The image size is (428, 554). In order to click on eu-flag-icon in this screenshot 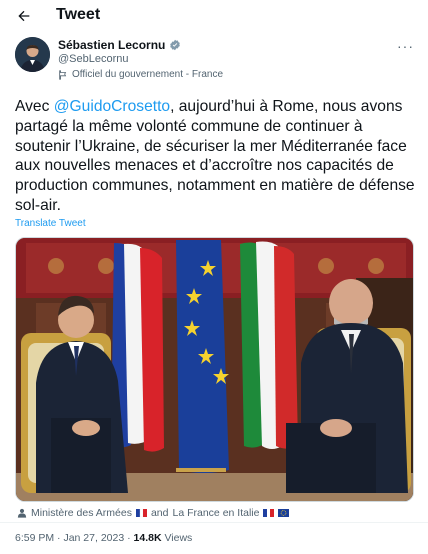, I will do `click(284, 513)`.